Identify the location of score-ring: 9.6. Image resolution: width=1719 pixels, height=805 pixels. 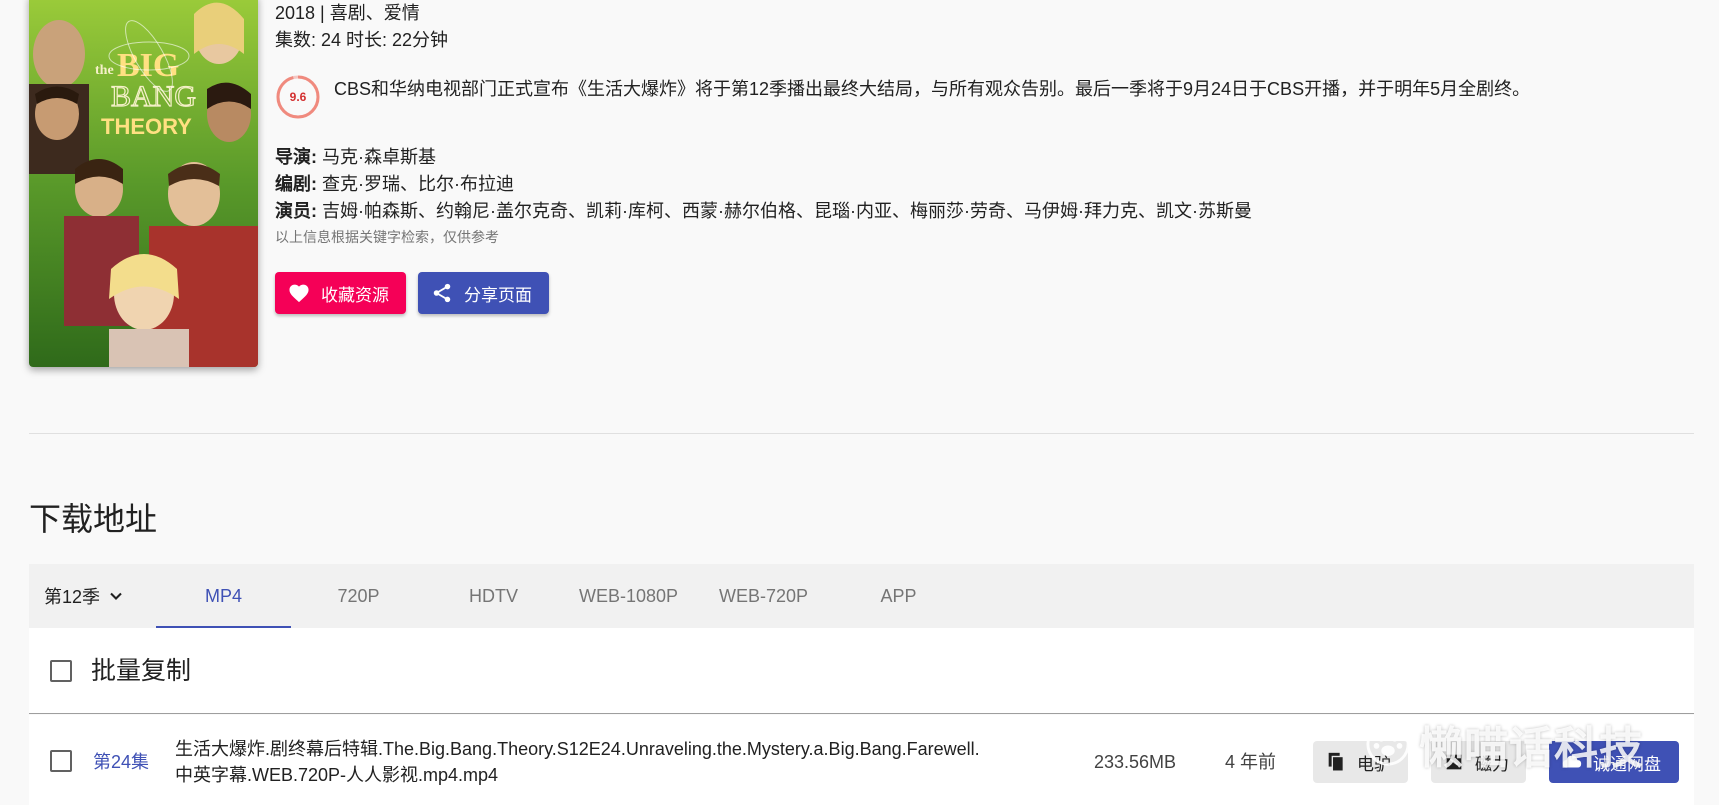
(298, 97).